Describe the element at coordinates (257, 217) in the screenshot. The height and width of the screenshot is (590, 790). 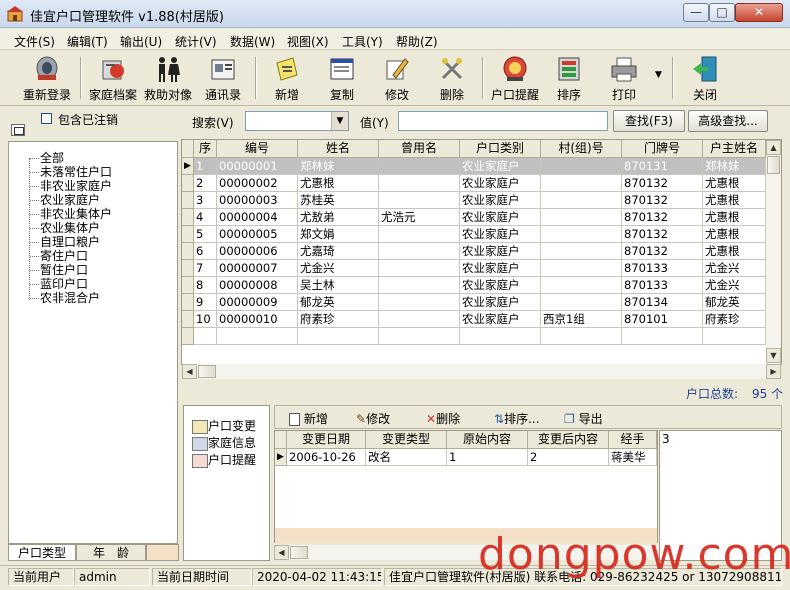
I see `grid-cell: 00000004` at that location.